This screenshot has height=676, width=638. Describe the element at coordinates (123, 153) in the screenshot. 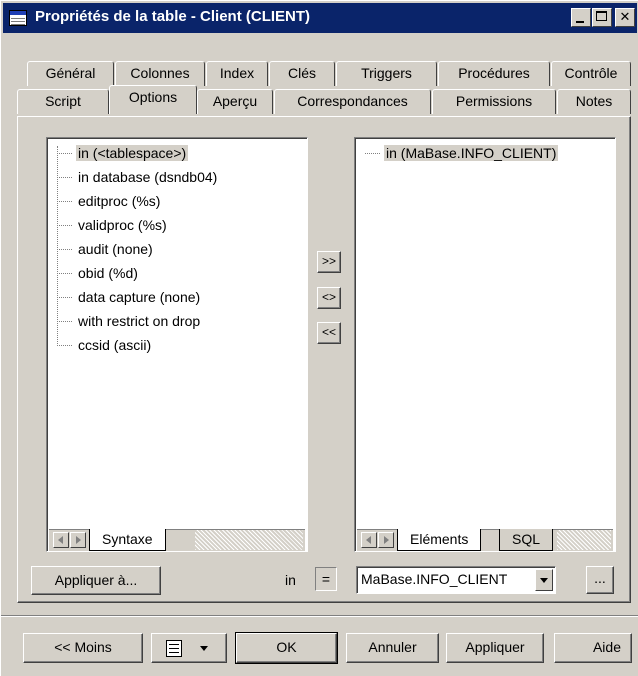

I see `syntax-item: in (<tablespace>)` at that location.